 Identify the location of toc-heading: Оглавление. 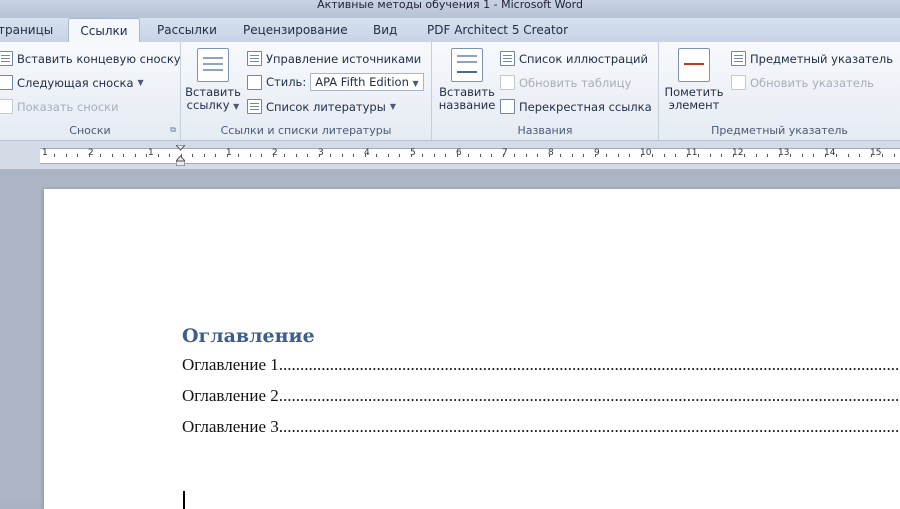
(248, 336).